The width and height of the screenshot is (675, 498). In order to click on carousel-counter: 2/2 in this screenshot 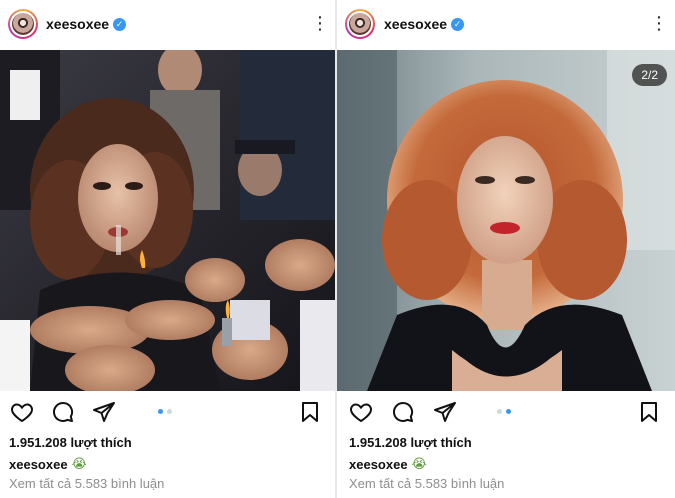, I will do `click(649, 75)`.